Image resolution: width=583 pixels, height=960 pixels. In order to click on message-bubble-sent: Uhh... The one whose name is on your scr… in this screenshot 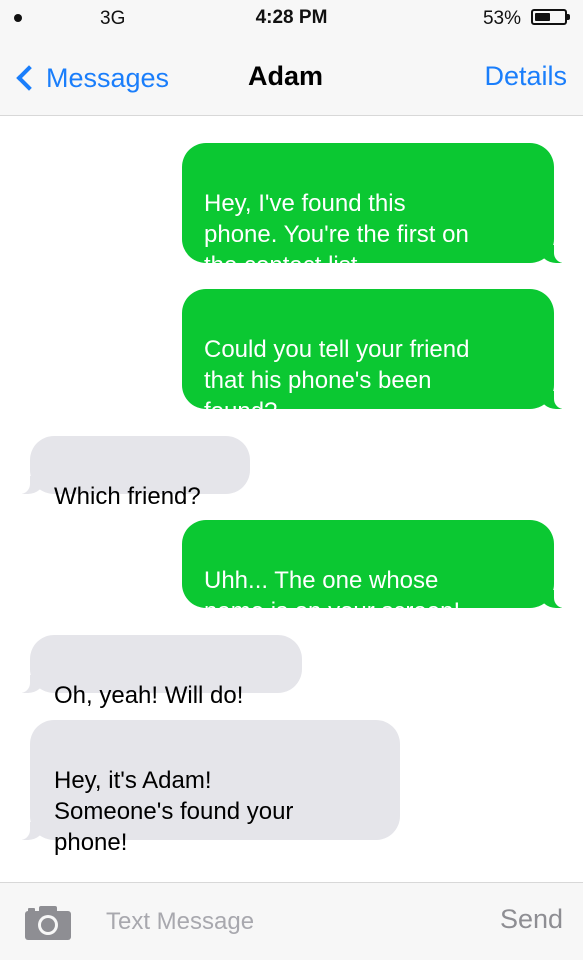, I will do `click(378, 572)`.